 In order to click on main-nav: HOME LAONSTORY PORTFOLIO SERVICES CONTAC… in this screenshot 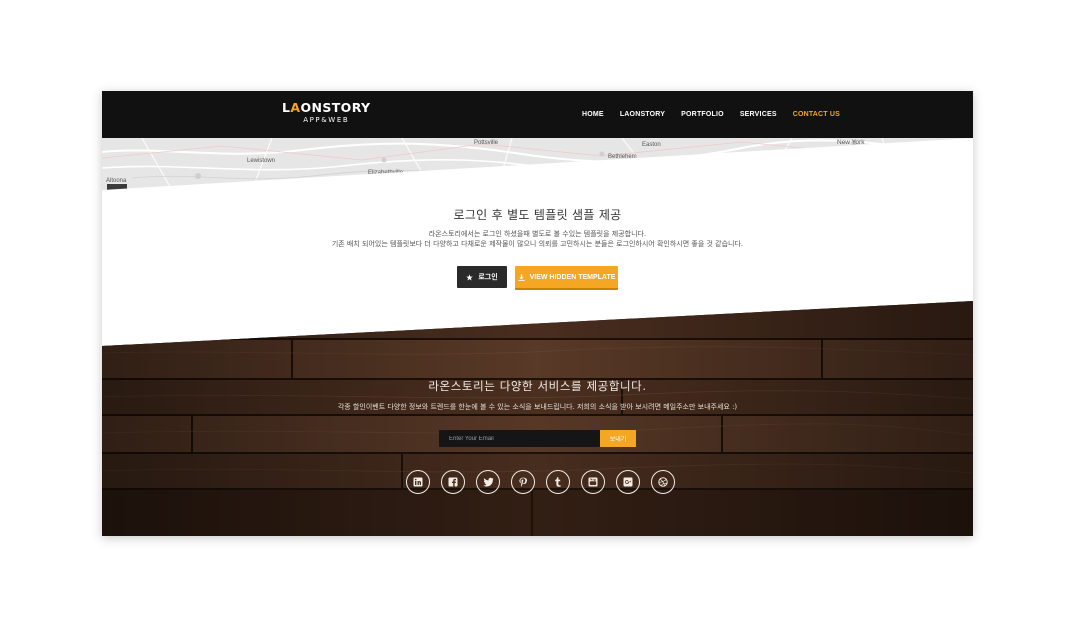, I will do `click(711, 114)`.